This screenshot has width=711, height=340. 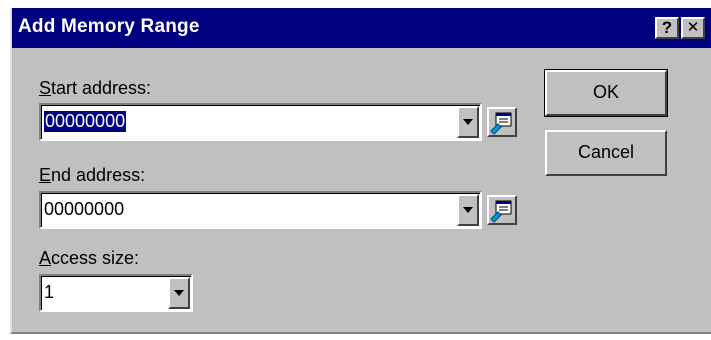 I want to click on start-address-dropdown-button, so click(x=468, y=122).